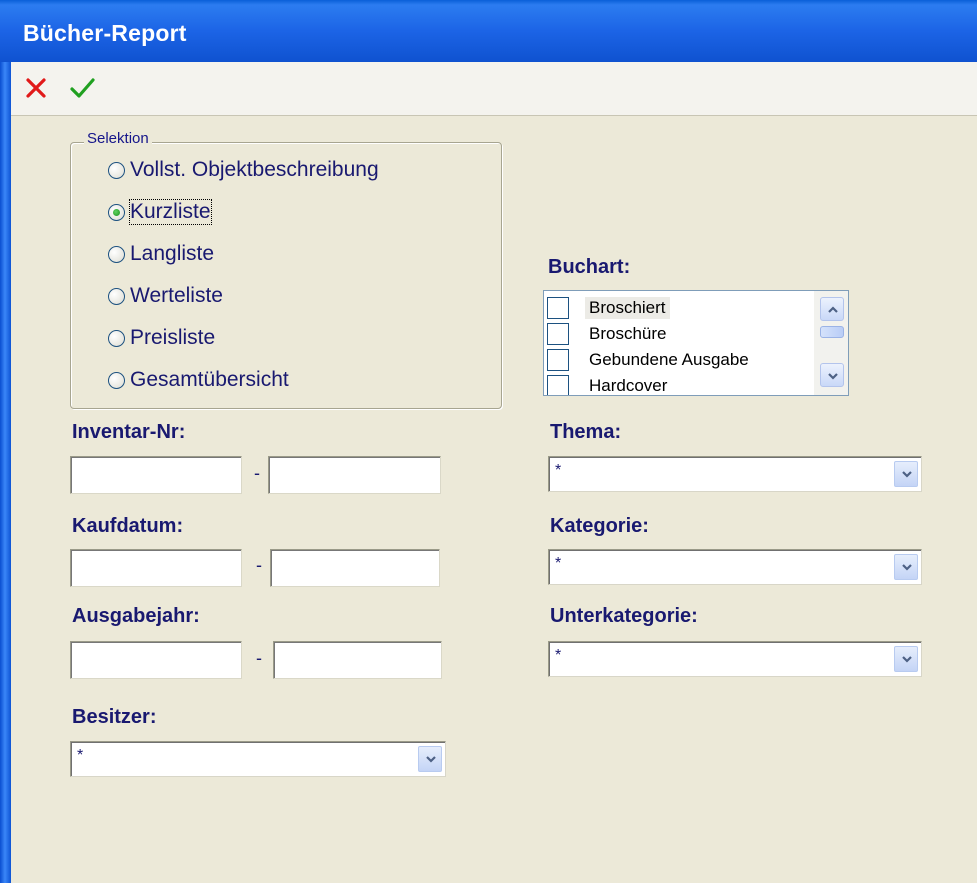  Describe the element at coordinates (735, 659) in the screenshot. I see `unterkategorie-combobox: *` at that location.